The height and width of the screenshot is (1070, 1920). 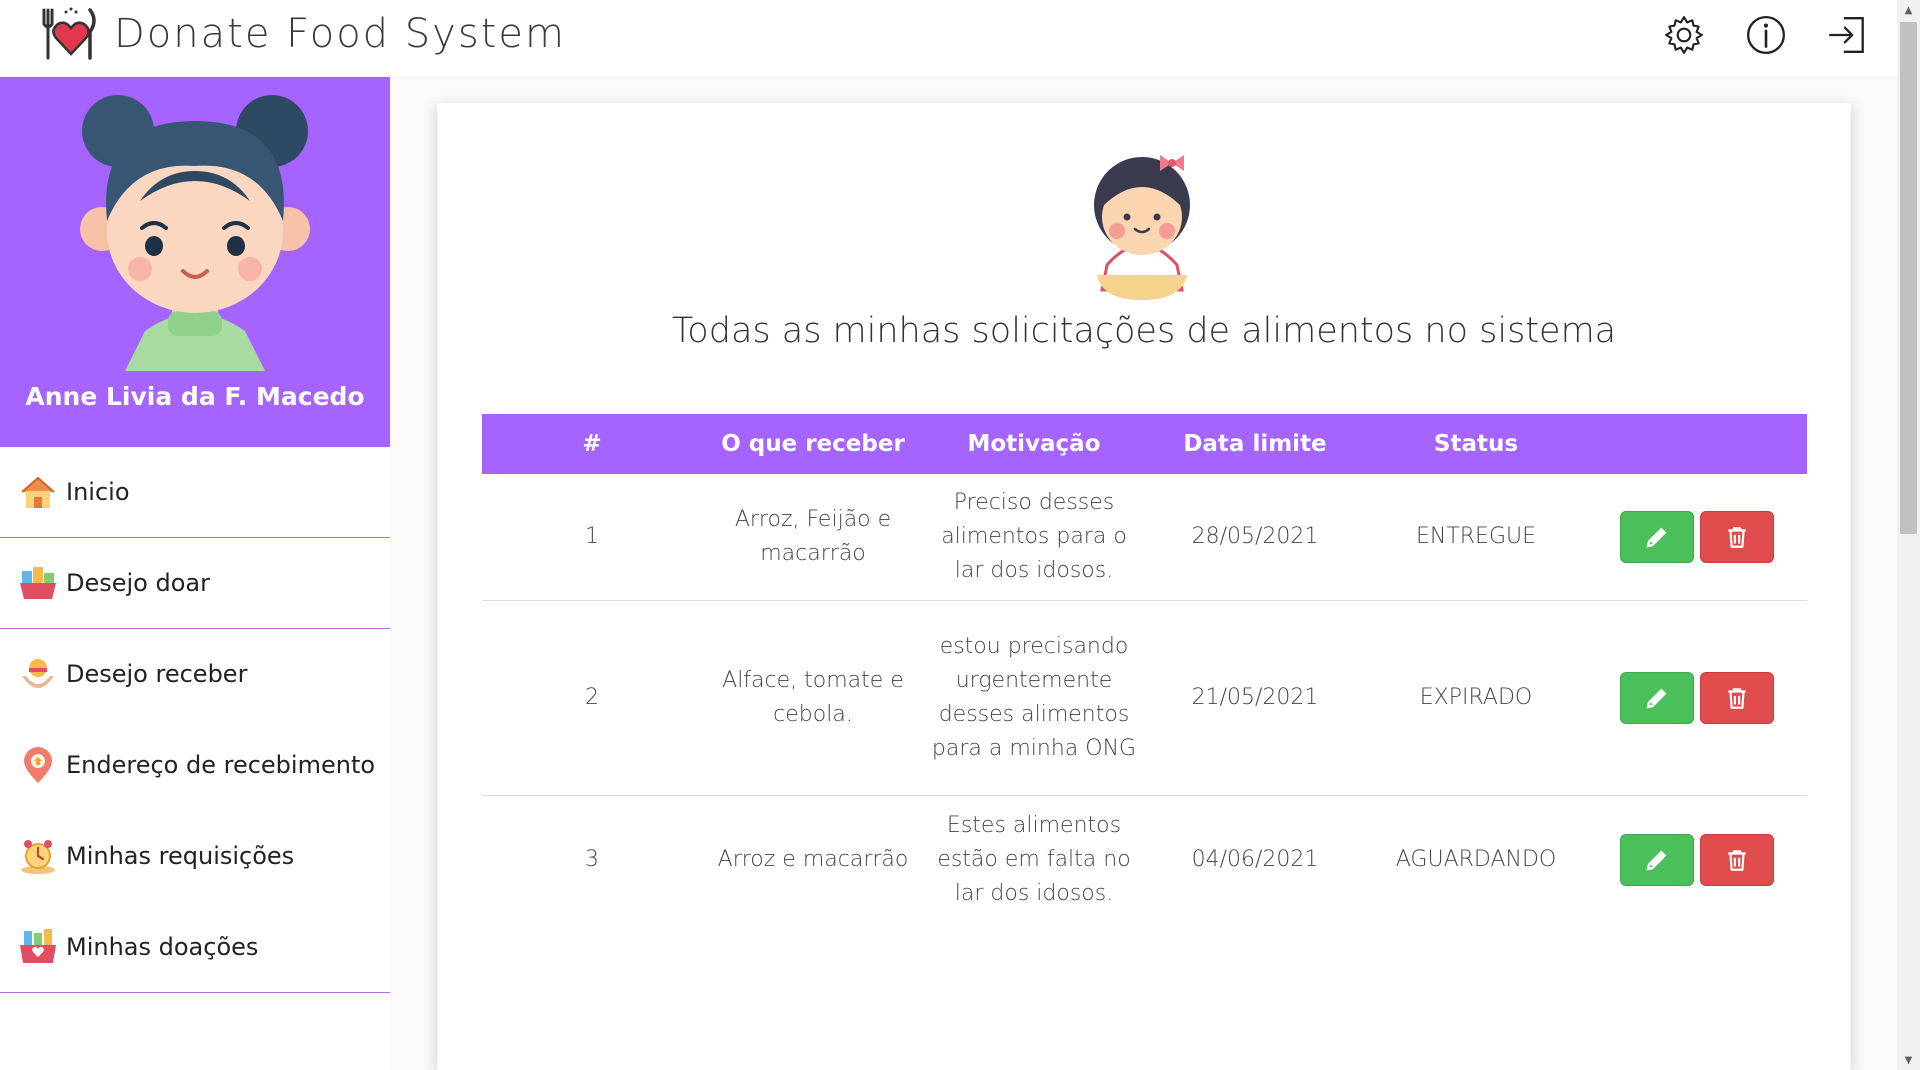 What do you see at coordinates (1476, 697) in the screenshot?
I see `cell-status: EXPIRADO` at bounding box center [1476, 697].